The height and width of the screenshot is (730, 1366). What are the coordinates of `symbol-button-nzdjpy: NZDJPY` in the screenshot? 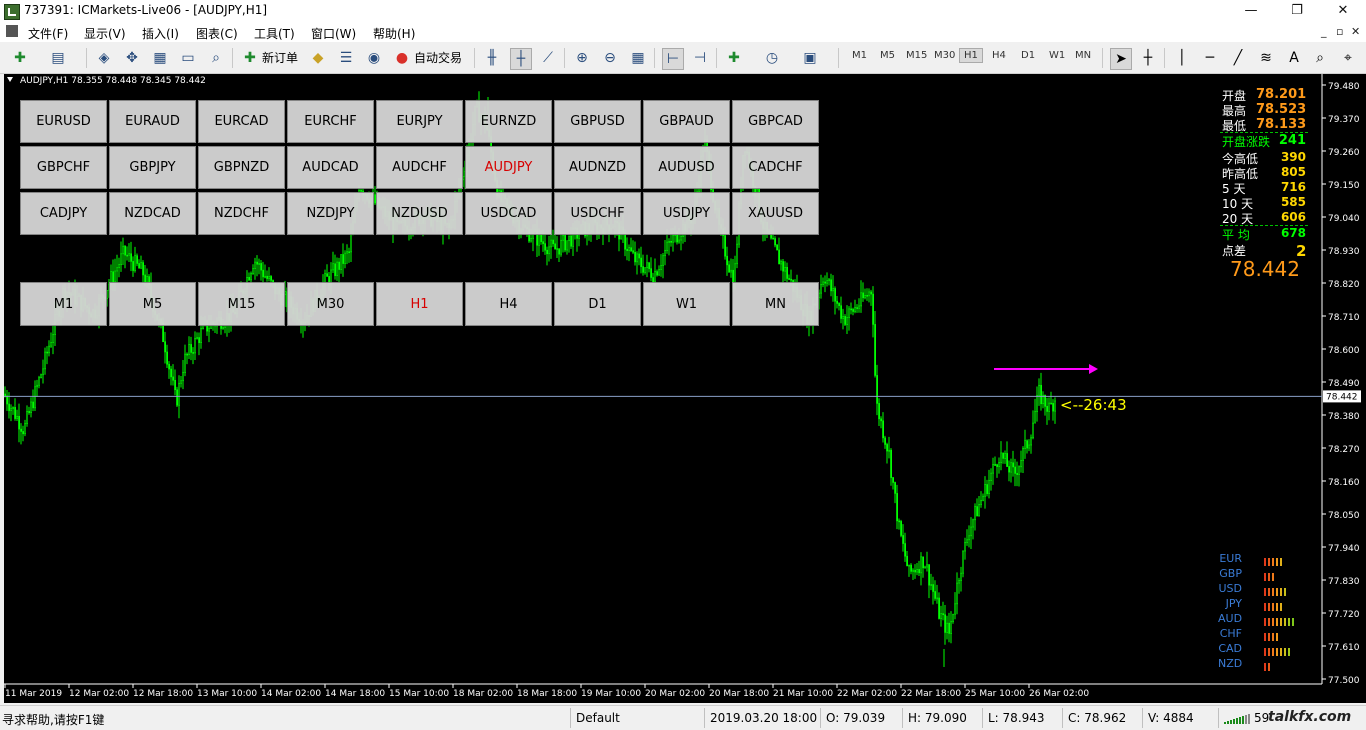 It's located at (330, 213).